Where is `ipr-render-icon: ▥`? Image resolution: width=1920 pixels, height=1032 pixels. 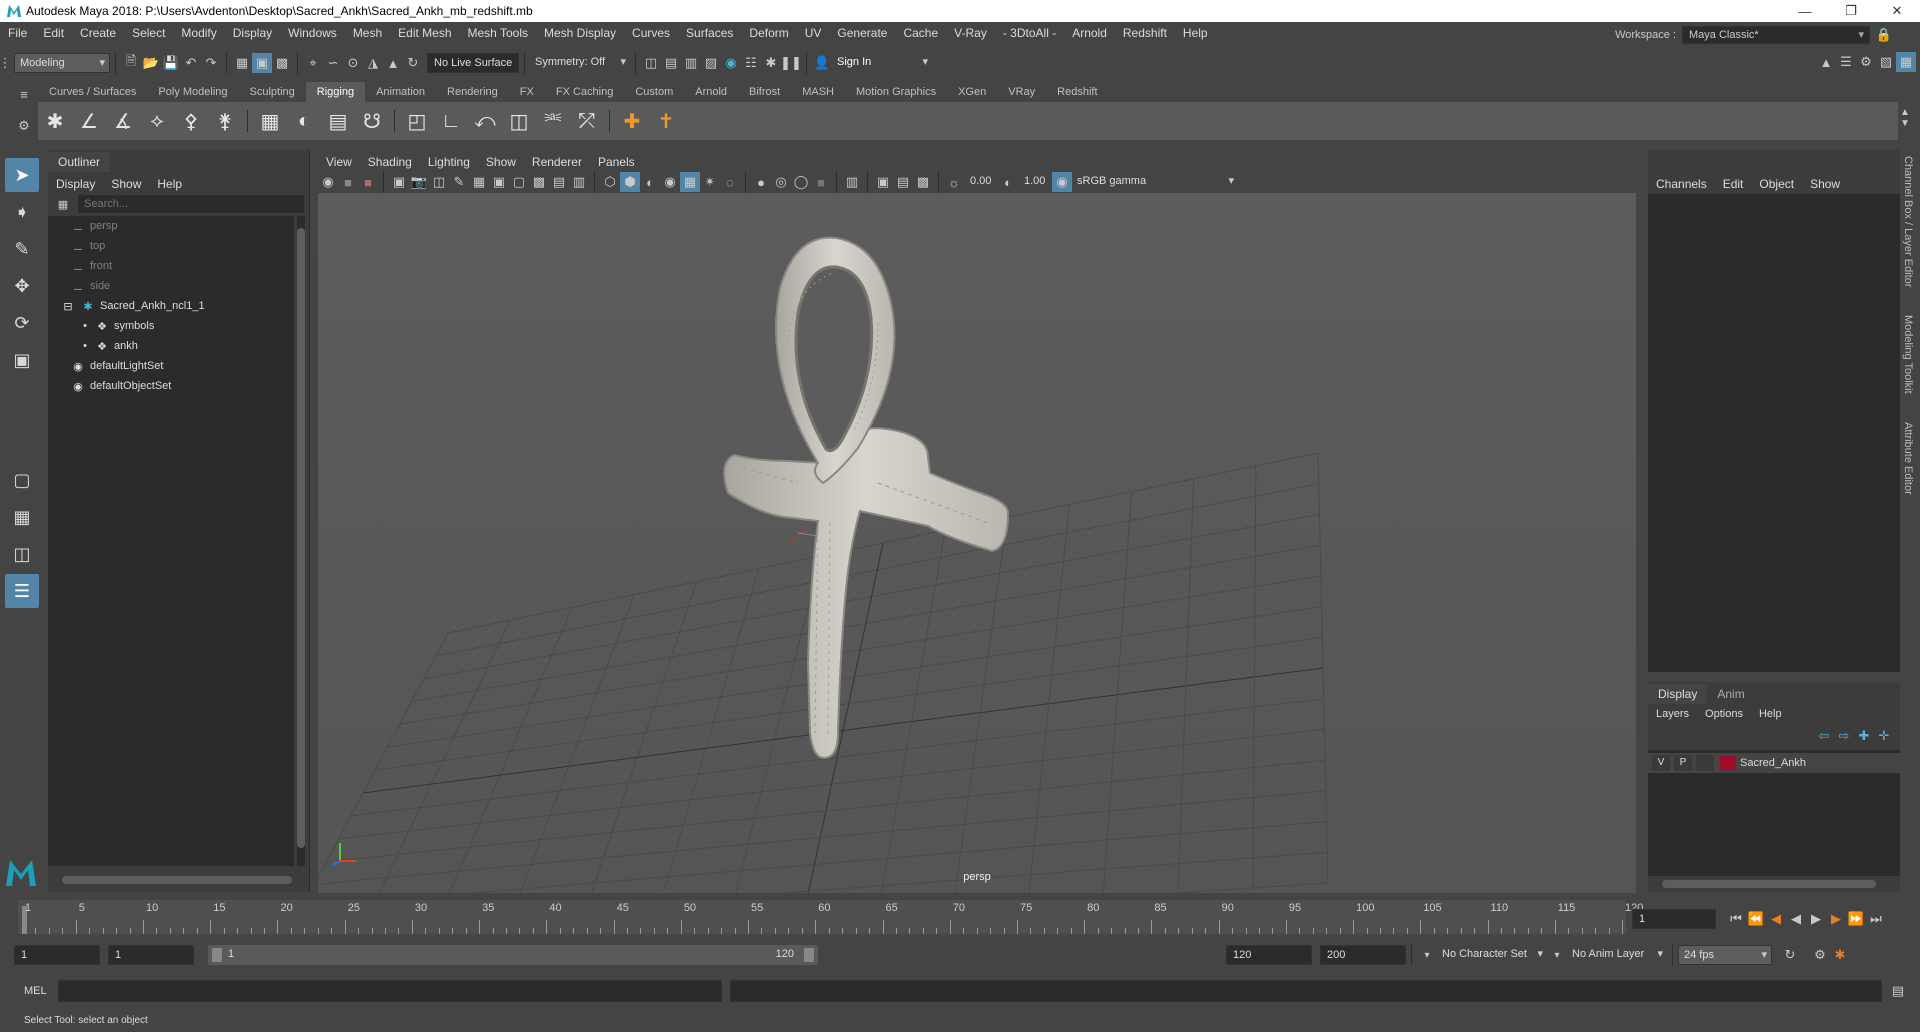
ipr-render-icon: ▥ is located at coordinates (691, 63).